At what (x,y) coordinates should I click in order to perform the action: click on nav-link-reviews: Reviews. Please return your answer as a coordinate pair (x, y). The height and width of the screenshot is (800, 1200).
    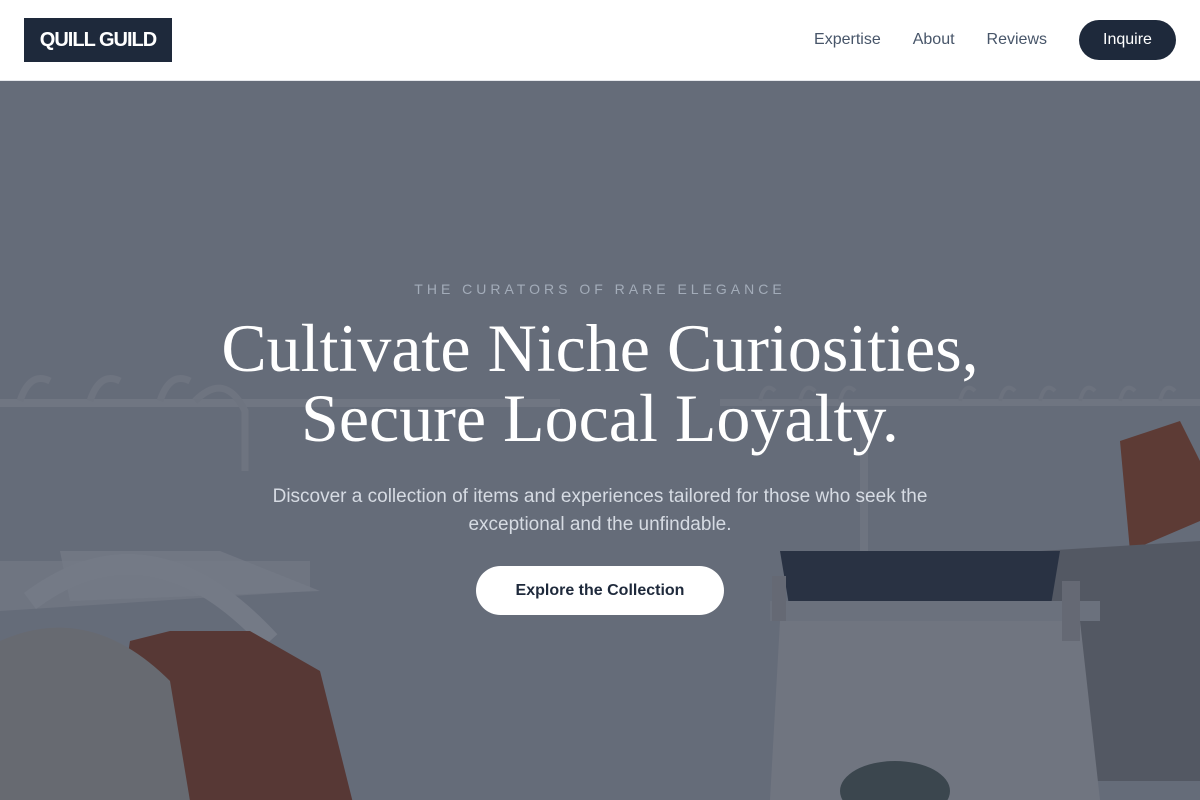
    Looking at the image, I should click on (1017, 40).